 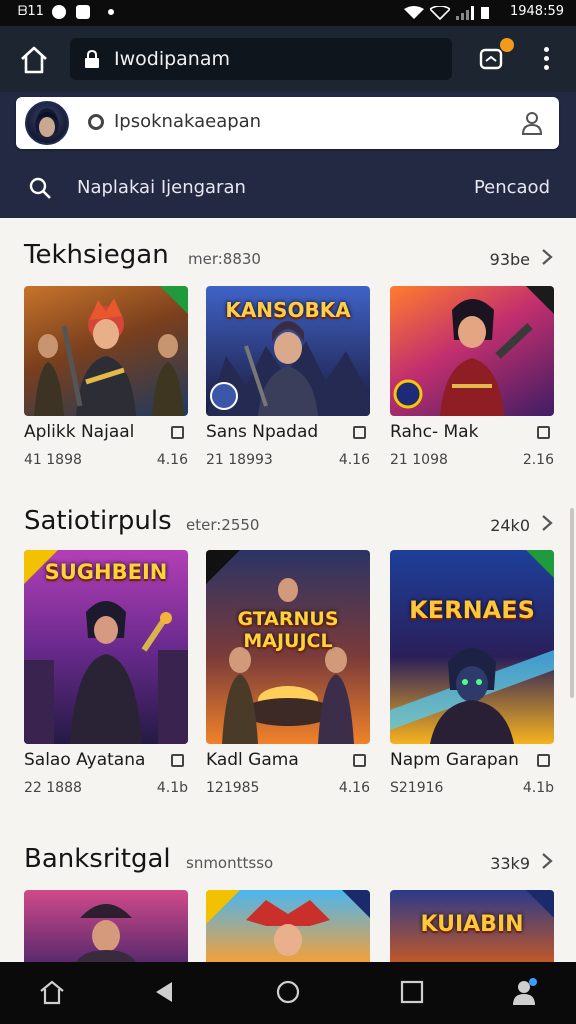 I want to click on art-title: SUGHBEIN, so click(x=106, y=572).